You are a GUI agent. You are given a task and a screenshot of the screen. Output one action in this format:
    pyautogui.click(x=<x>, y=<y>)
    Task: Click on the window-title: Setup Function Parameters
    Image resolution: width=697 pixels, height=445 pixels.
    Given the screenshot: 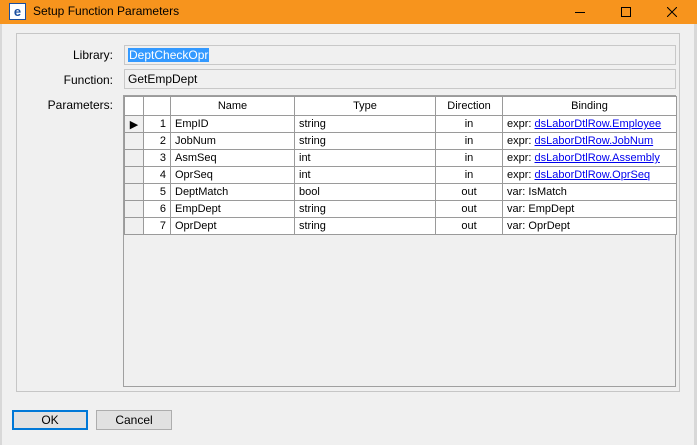 What is the action you would take?
    pyautogui.click(x=106, y=11)
    